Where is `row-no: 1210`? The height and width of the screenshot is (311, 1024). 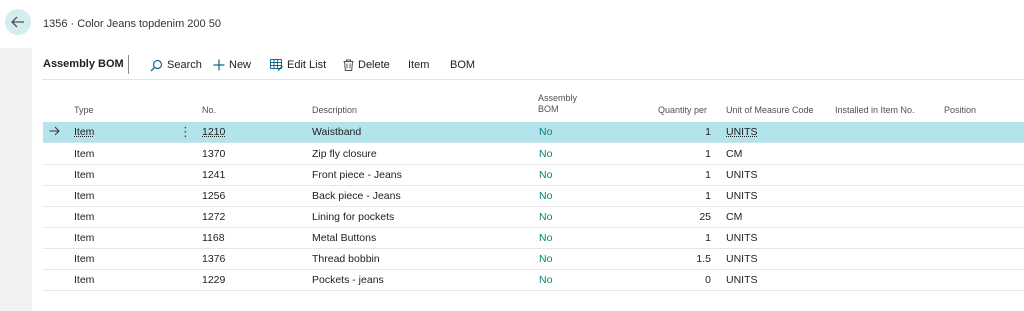 row-no: 1210 is located at coordinates (213, 132).